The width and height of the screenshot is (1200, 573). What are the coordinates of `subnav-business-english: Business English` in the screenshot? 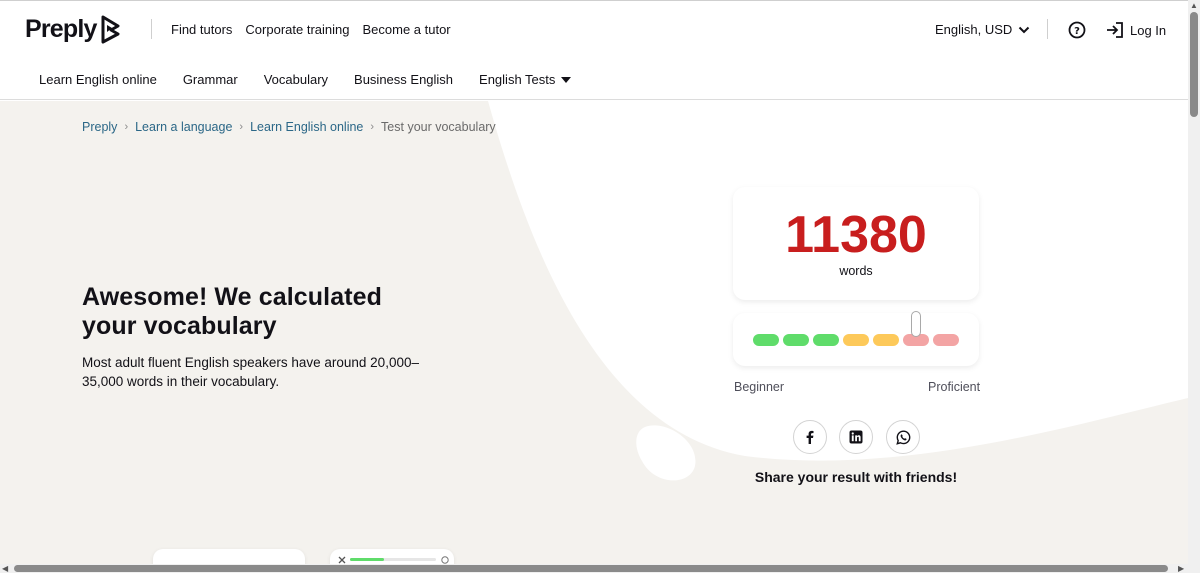 It's located at (403, 79).